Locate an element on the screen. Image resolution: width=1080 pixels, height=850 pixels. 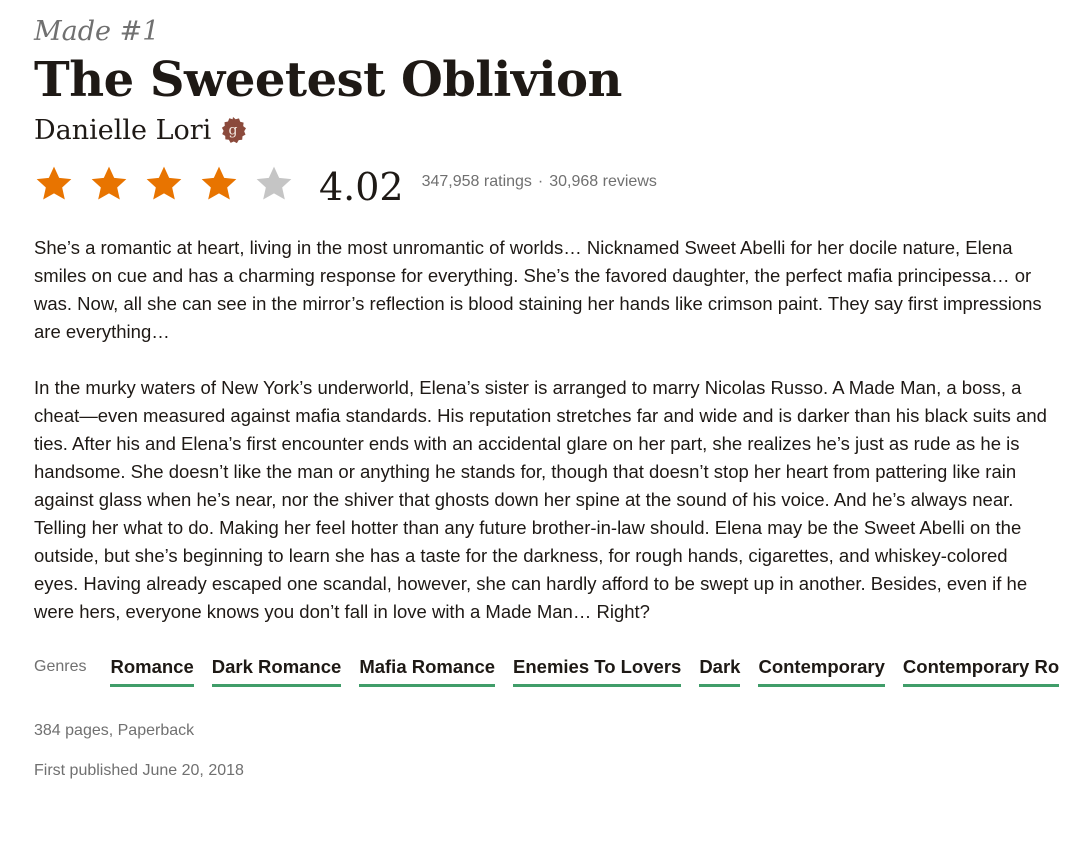
genre-link-contemporary-romance: Contemporary Ro is located at coordinates (981, 670).